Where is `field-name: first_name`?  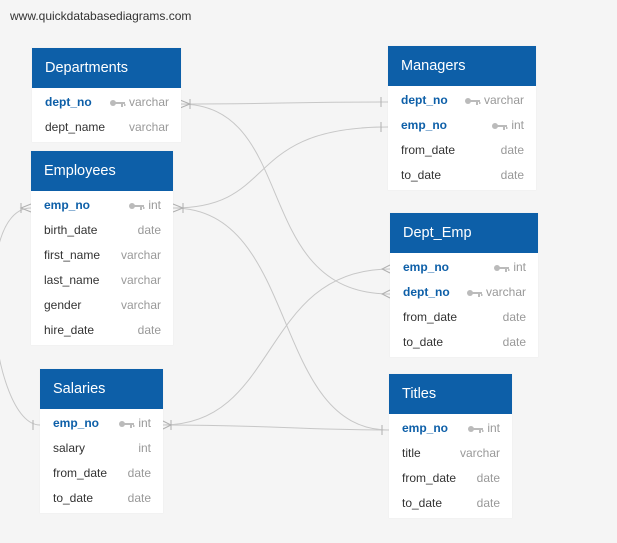 field-name: first_name is located at coordinates (72, 255).